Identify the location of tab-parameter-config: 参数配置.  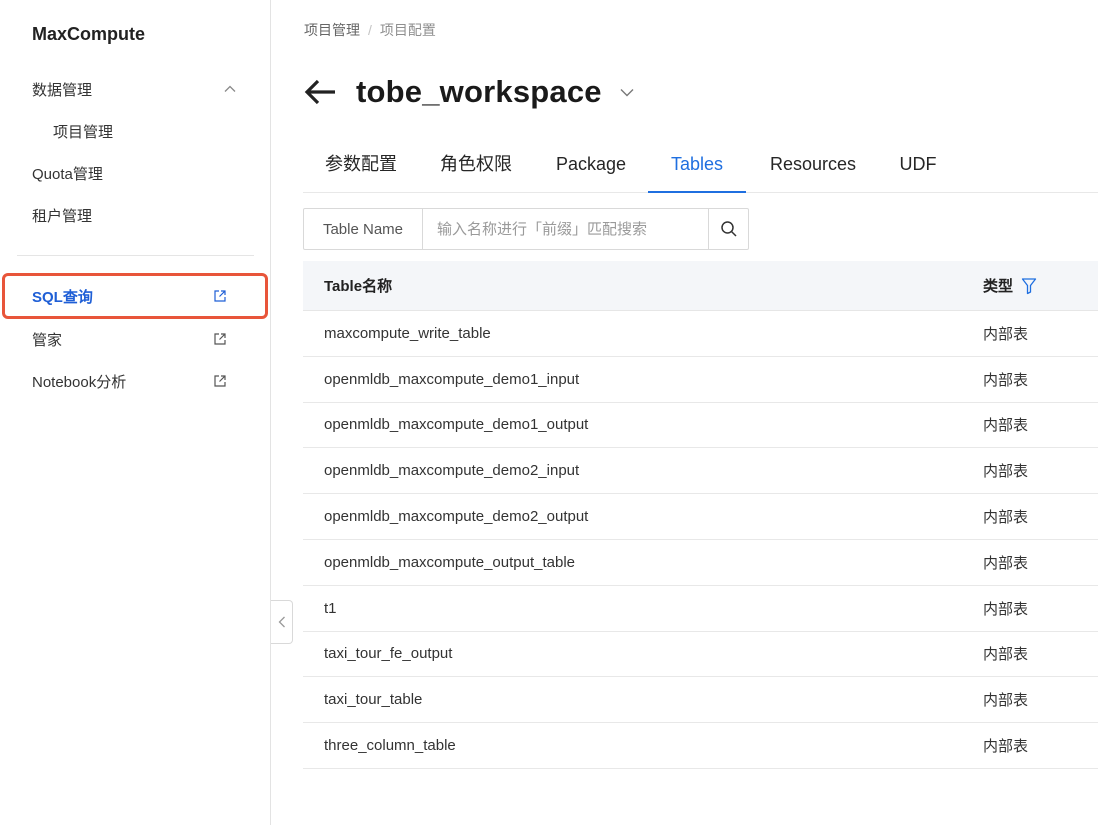
(361, 166).